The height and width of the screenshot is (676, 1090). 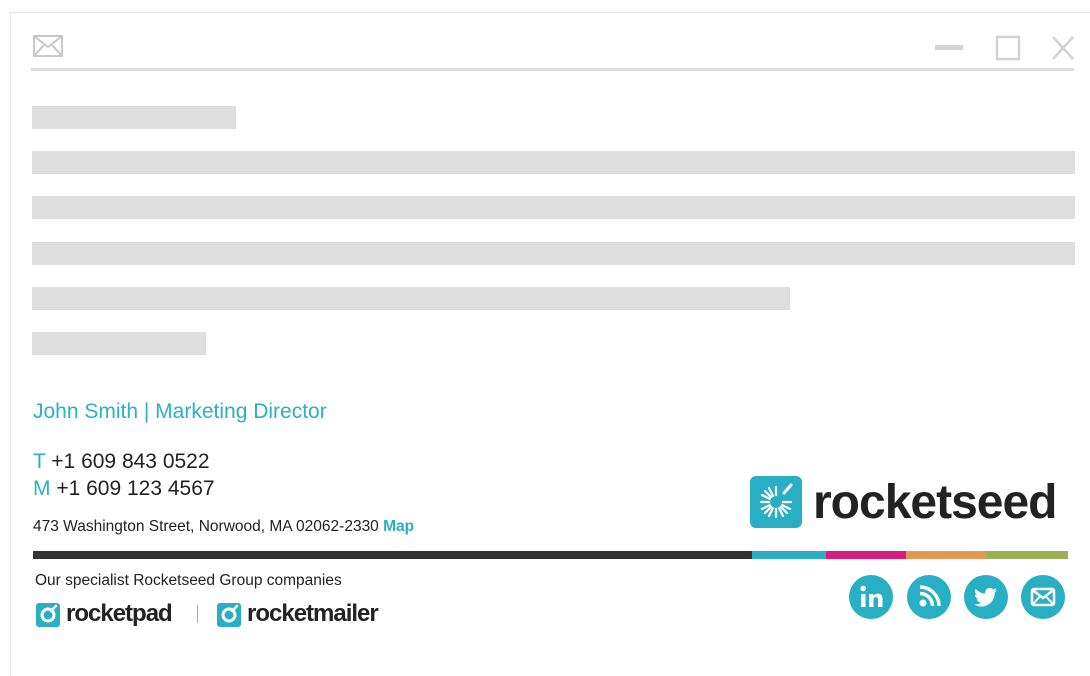 What do you see at coordinates (1027, 555) in the screenshot?
I see `signature-bar-olive` at bounding box center [1027, 555].